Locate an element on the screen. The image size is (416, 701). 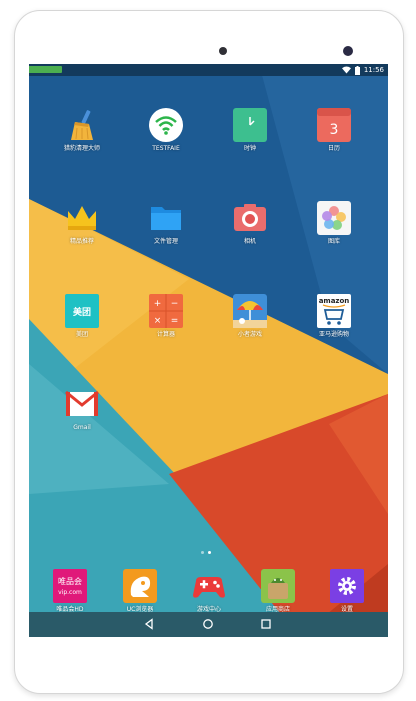
gmail-app: Gmail is located at coordinates (82, 409).